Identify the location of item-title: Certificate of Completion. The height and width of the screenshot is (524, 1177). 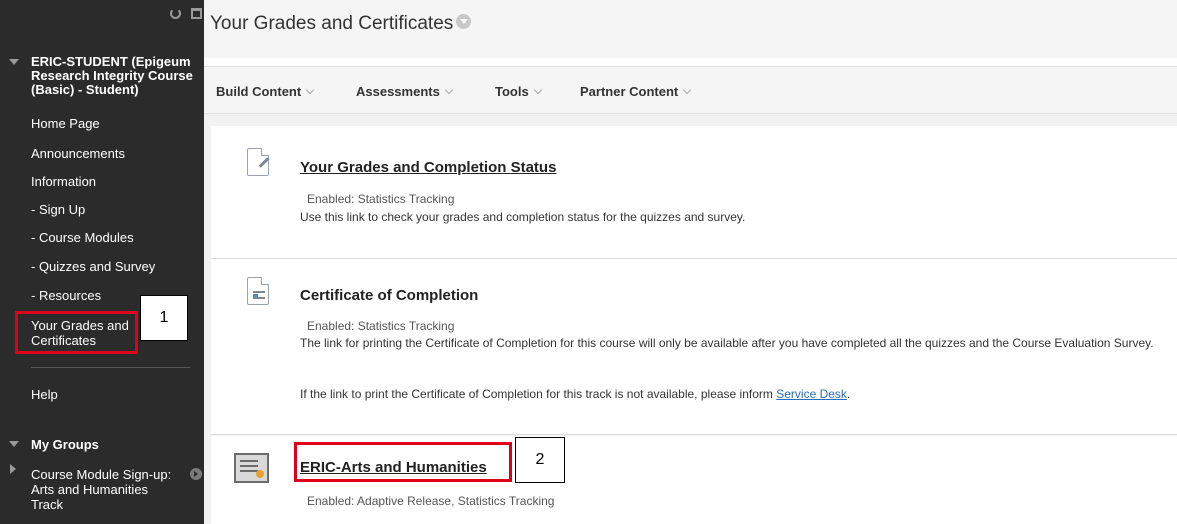
(389, 295).